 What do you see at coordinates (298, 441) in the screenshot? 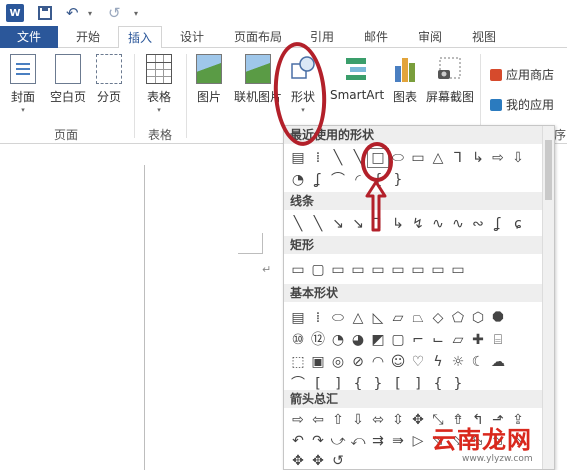
I see `shape-item: ↶` at bounding box center [298, 441].